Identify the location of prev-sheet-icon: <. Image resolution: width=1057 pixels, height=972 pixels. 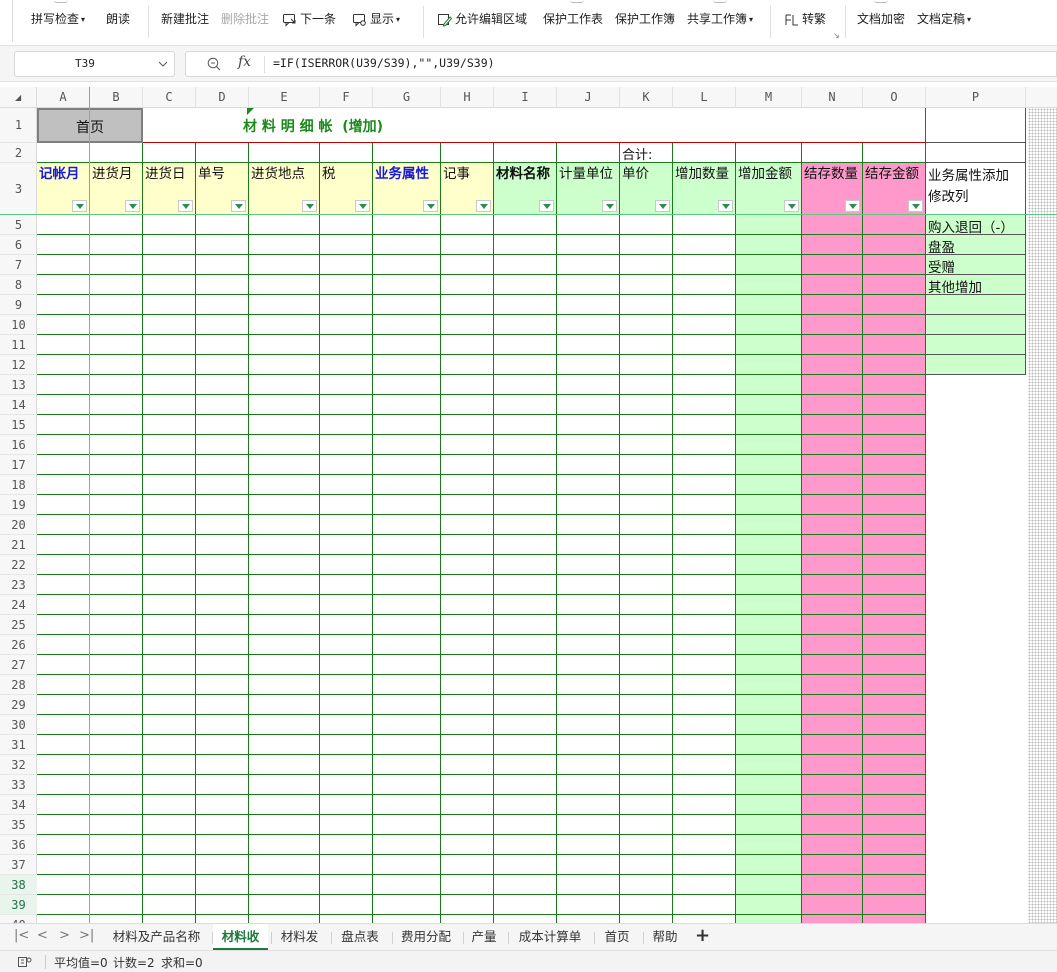
(42, 935).